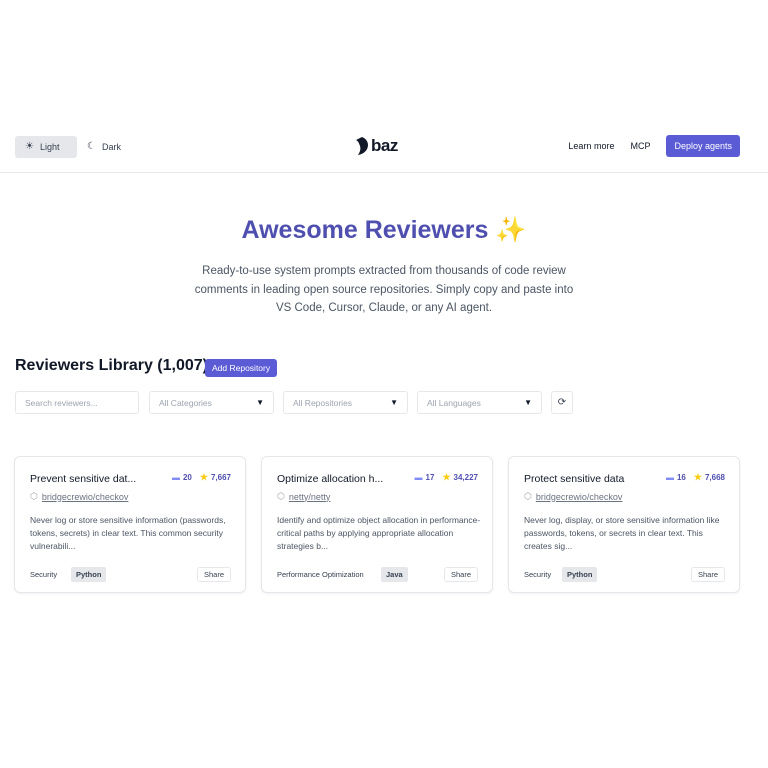 The width and height of the screenshot is (768, 768). I want to click on learn-more-link: Learn more, so click(591, 146).